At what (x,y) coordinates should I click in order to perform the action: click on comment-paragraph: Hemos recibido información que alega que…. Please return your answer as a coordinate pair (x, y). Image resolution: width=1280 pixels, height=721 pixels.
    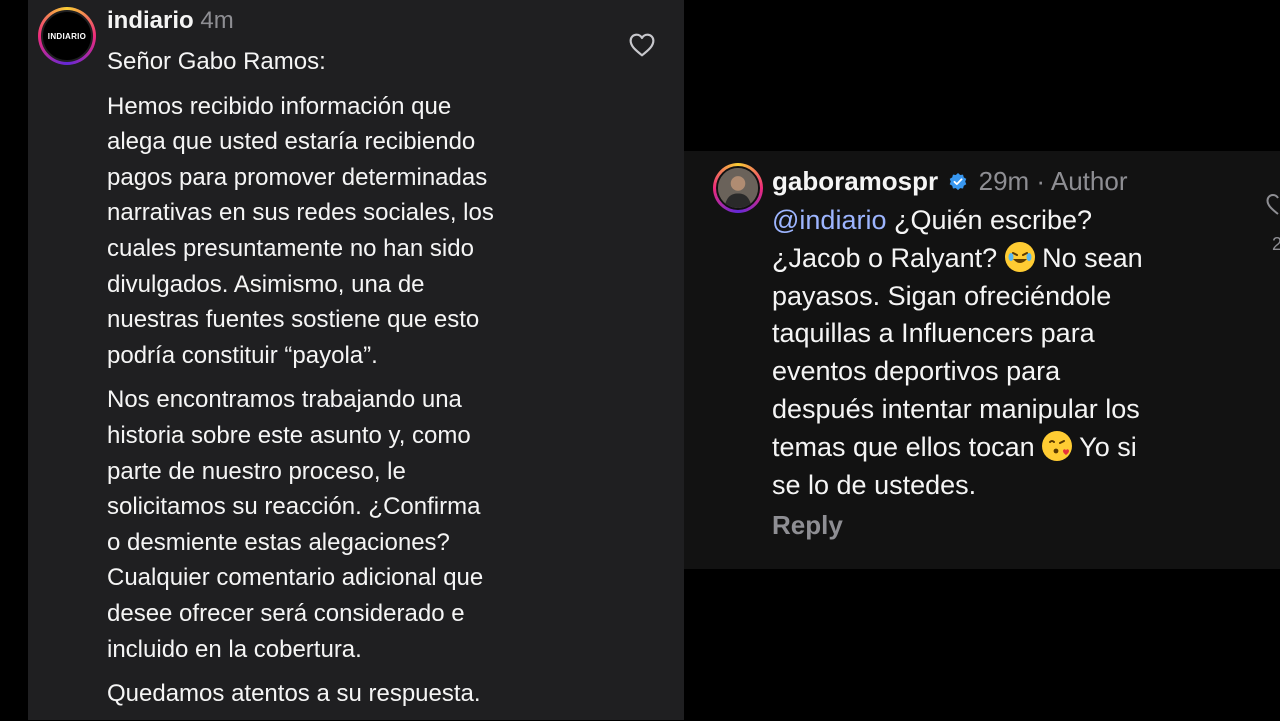
    Looking at the image, I should click on (300, 230).